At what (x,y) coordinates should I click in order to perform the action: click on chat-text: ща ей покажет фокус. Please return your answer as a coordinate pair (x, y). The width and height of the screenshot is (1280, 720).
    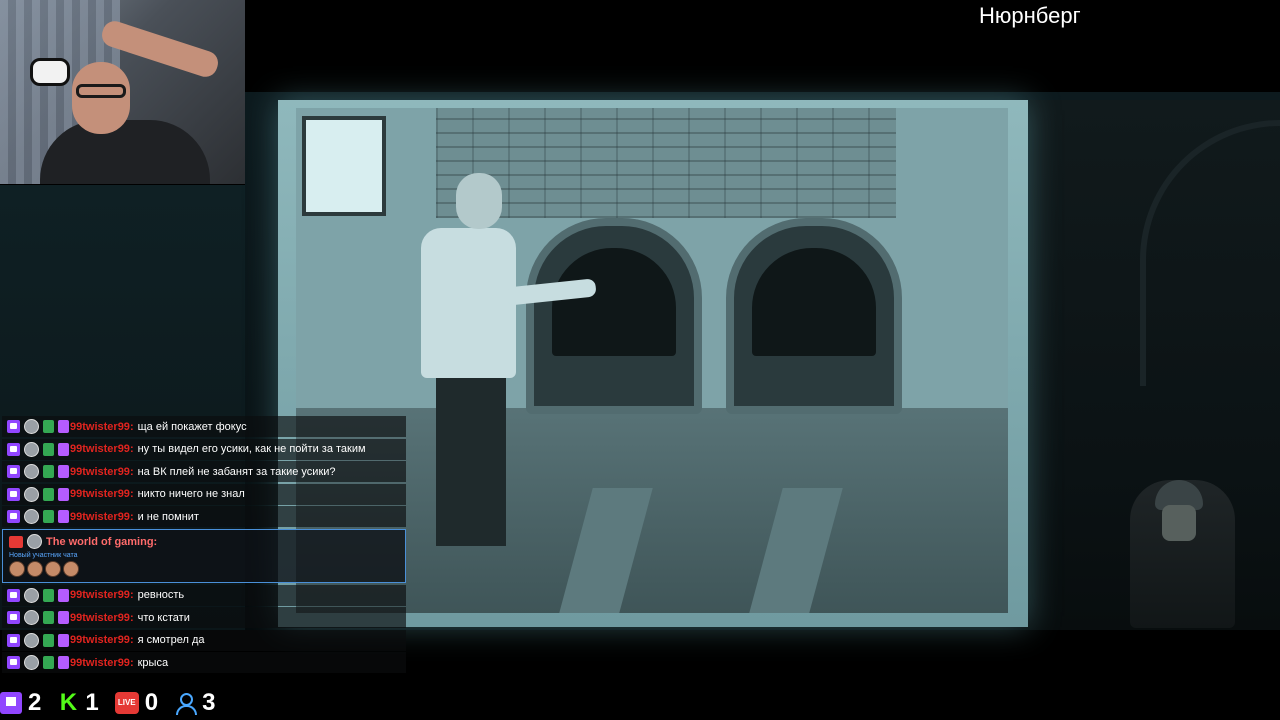
    Looking at the image, I should click on (192, 426).